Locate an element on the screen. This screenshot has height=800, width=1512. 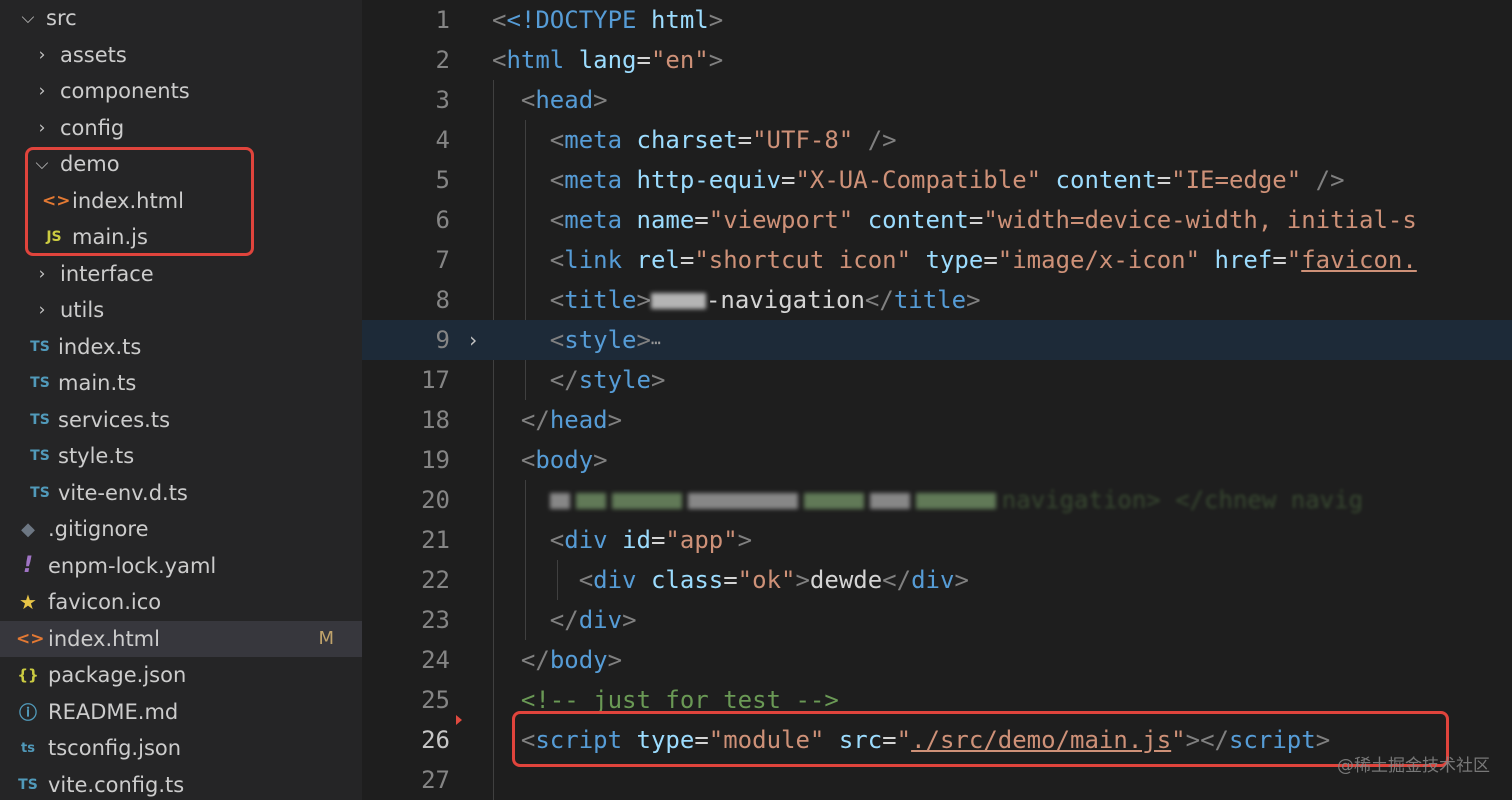
code-line: 18 </head> is located at coordinates (937, 420).